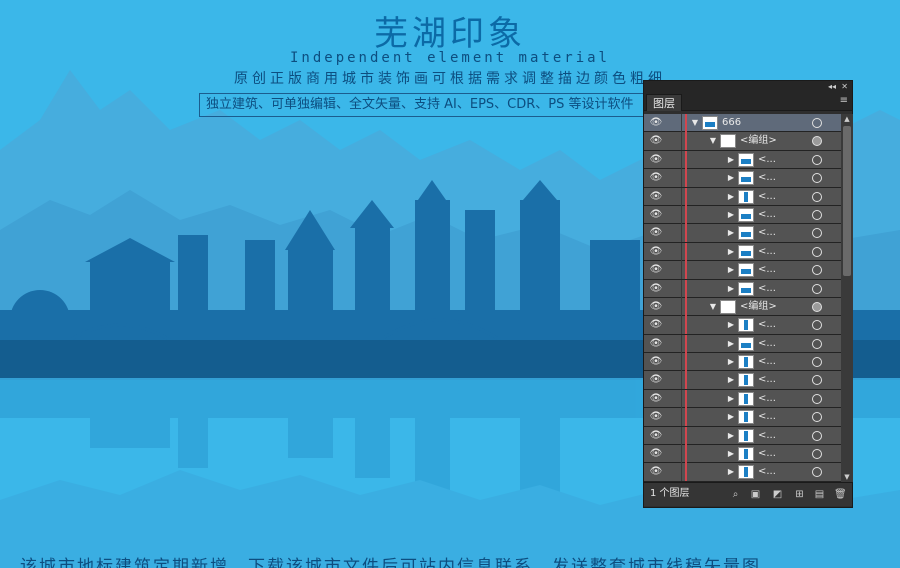  Describe the element at coordinates (755, 494) in the screenshot. I see `collect-export-icon: ▣` at that location.